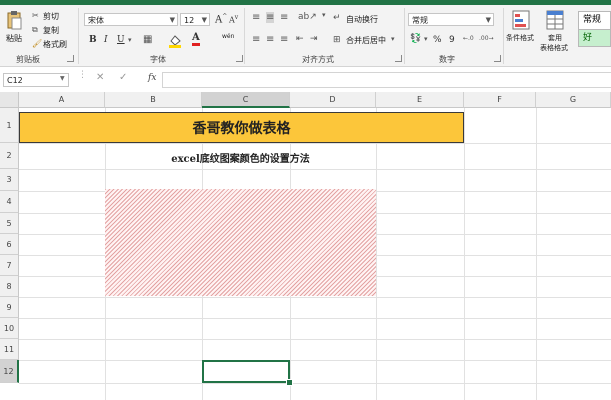 This screenshot has height=400, width=611. What do you see at coordinates (9, 100) in the screenshot?
I see `select-all-corner` at bounding box center [9, 100].